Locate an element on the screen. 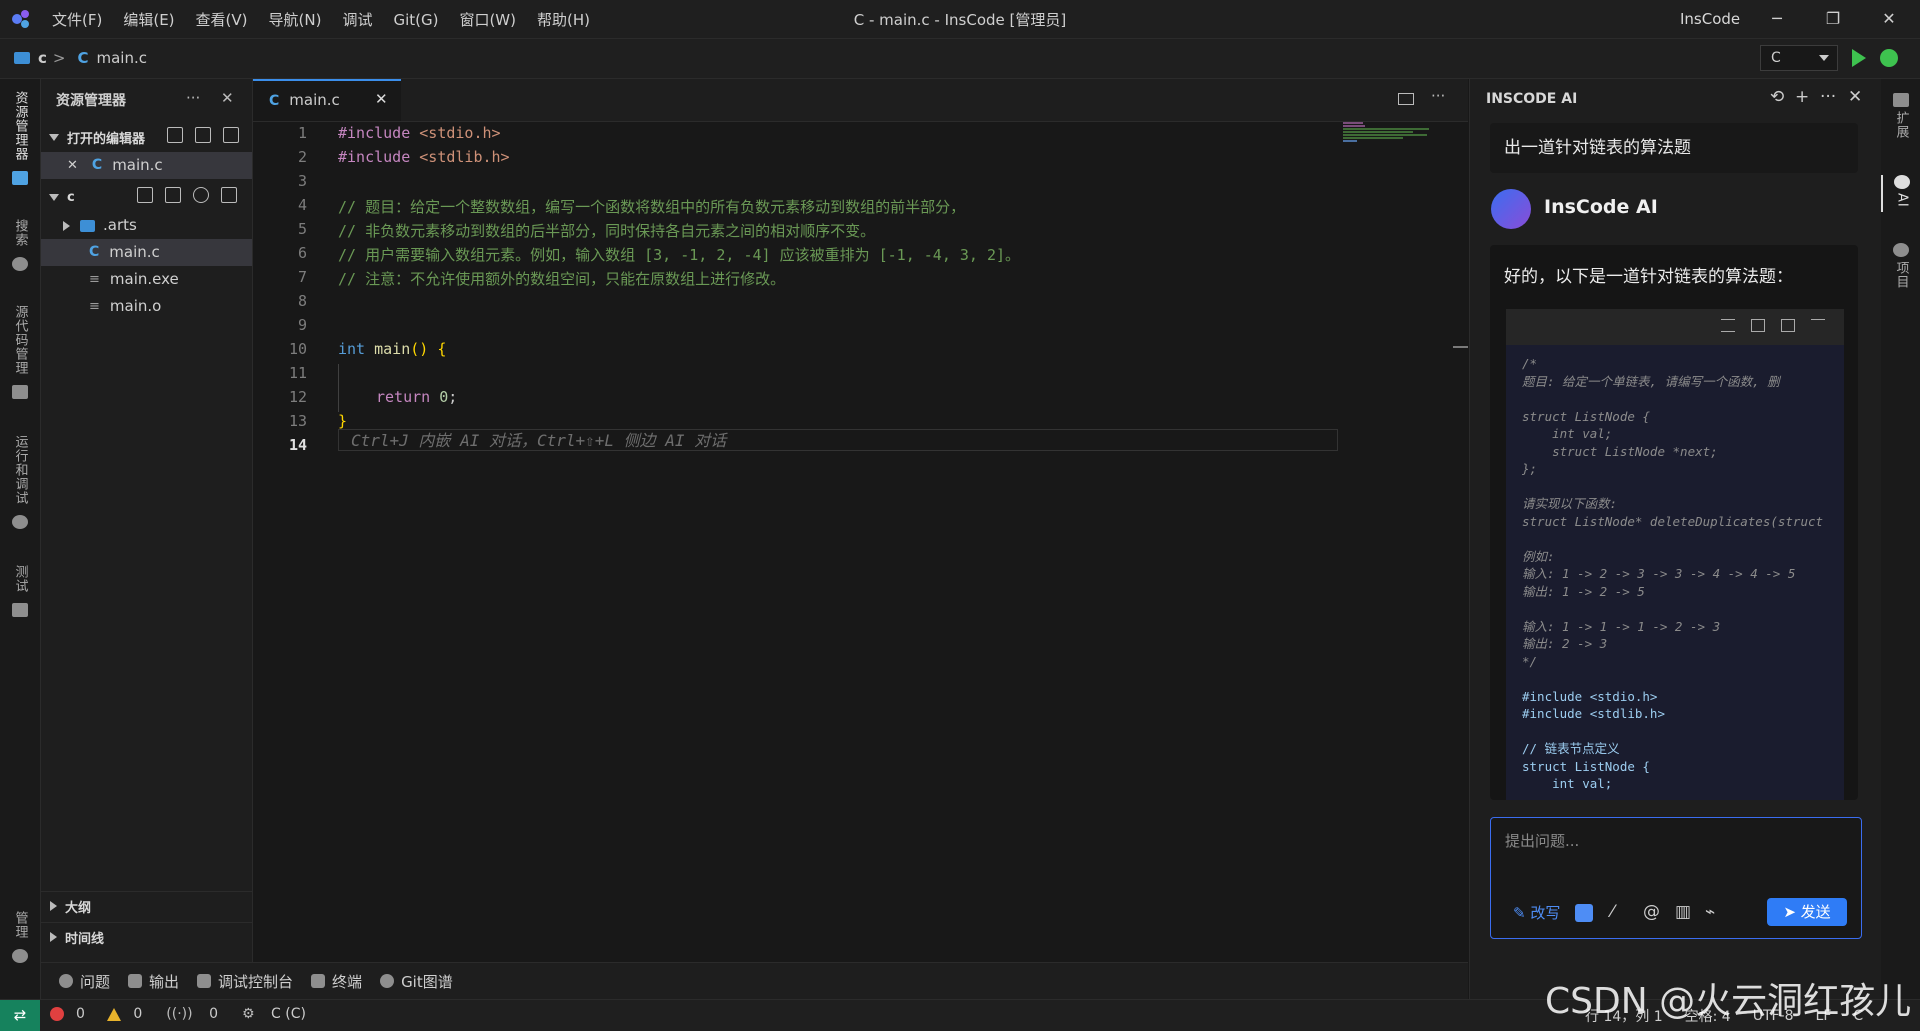  scrollbar-thumb is located at coordinates (1460, 347).